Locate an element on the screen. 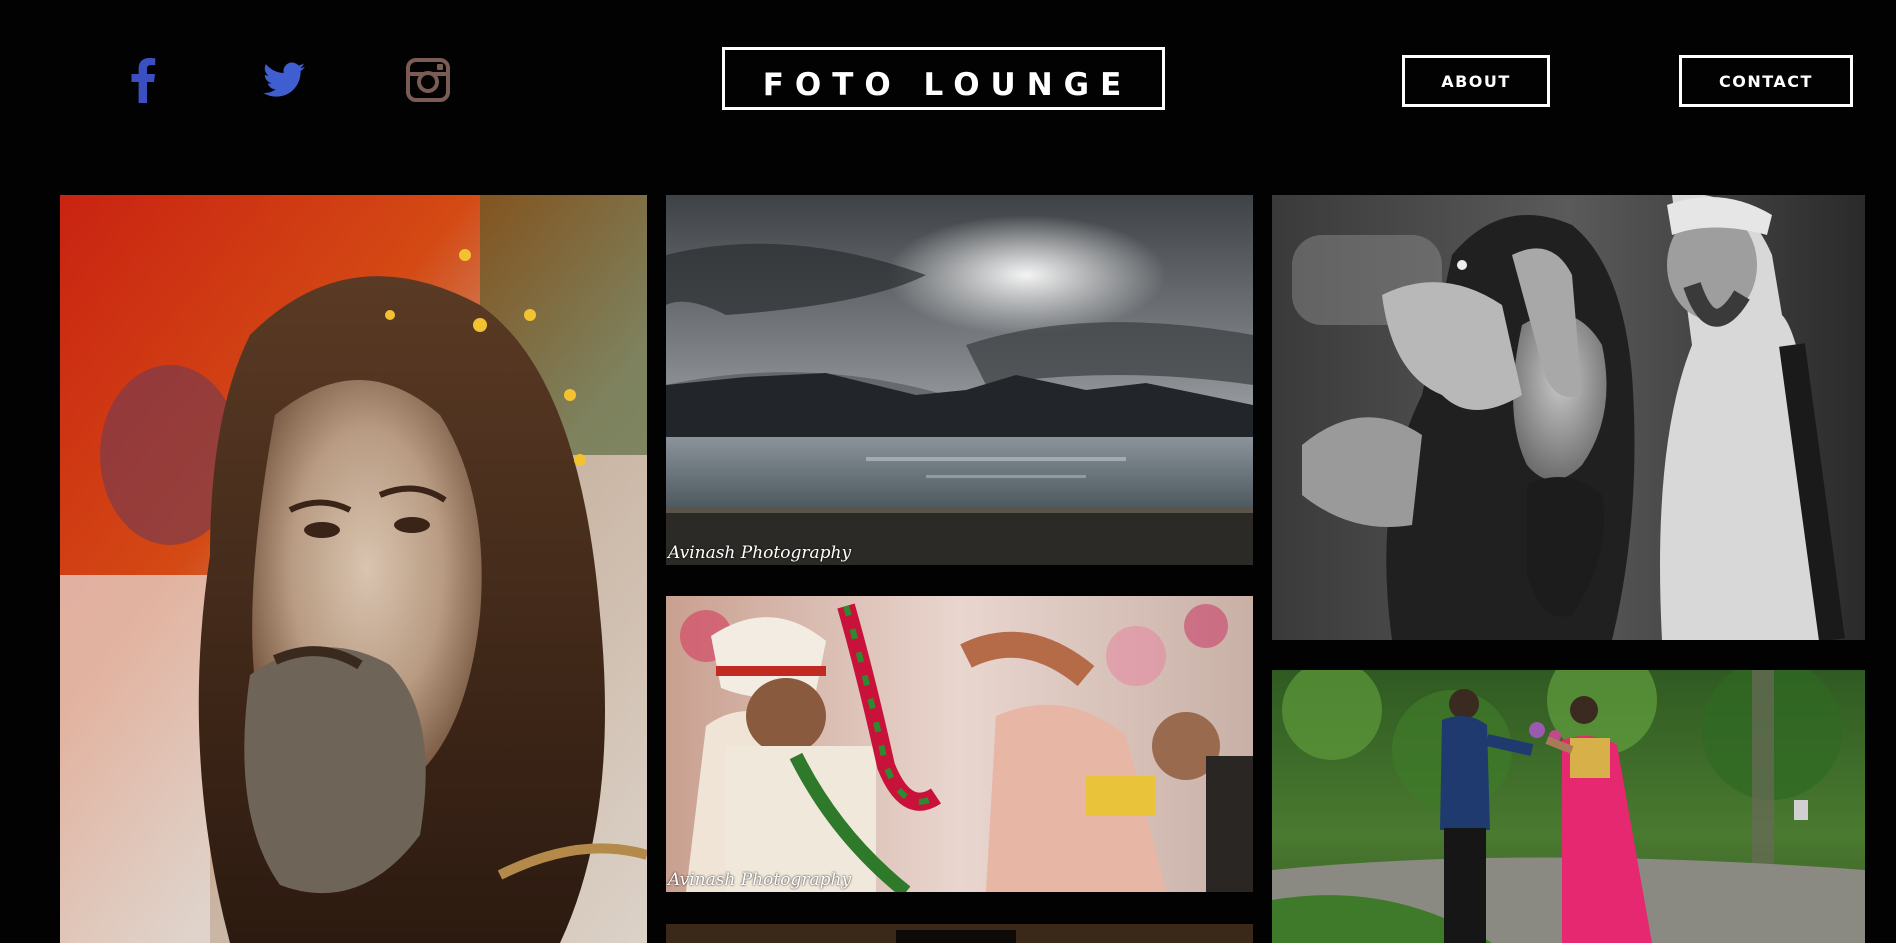  site-logo: FOTO LOUNGE is located at coordinates (943, 78).